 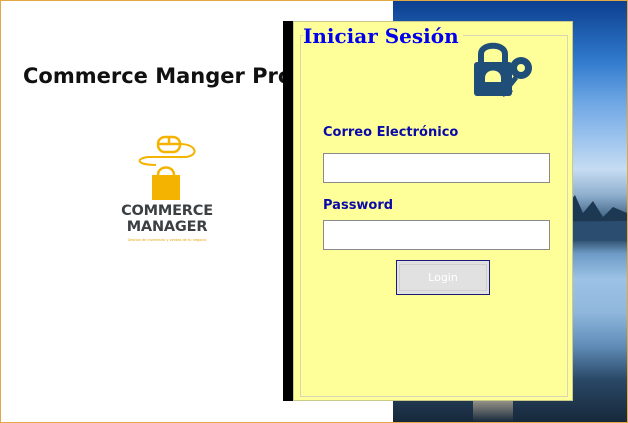 I want to click on login-title: Iniciar Sesión, so click(x=383, y=36).